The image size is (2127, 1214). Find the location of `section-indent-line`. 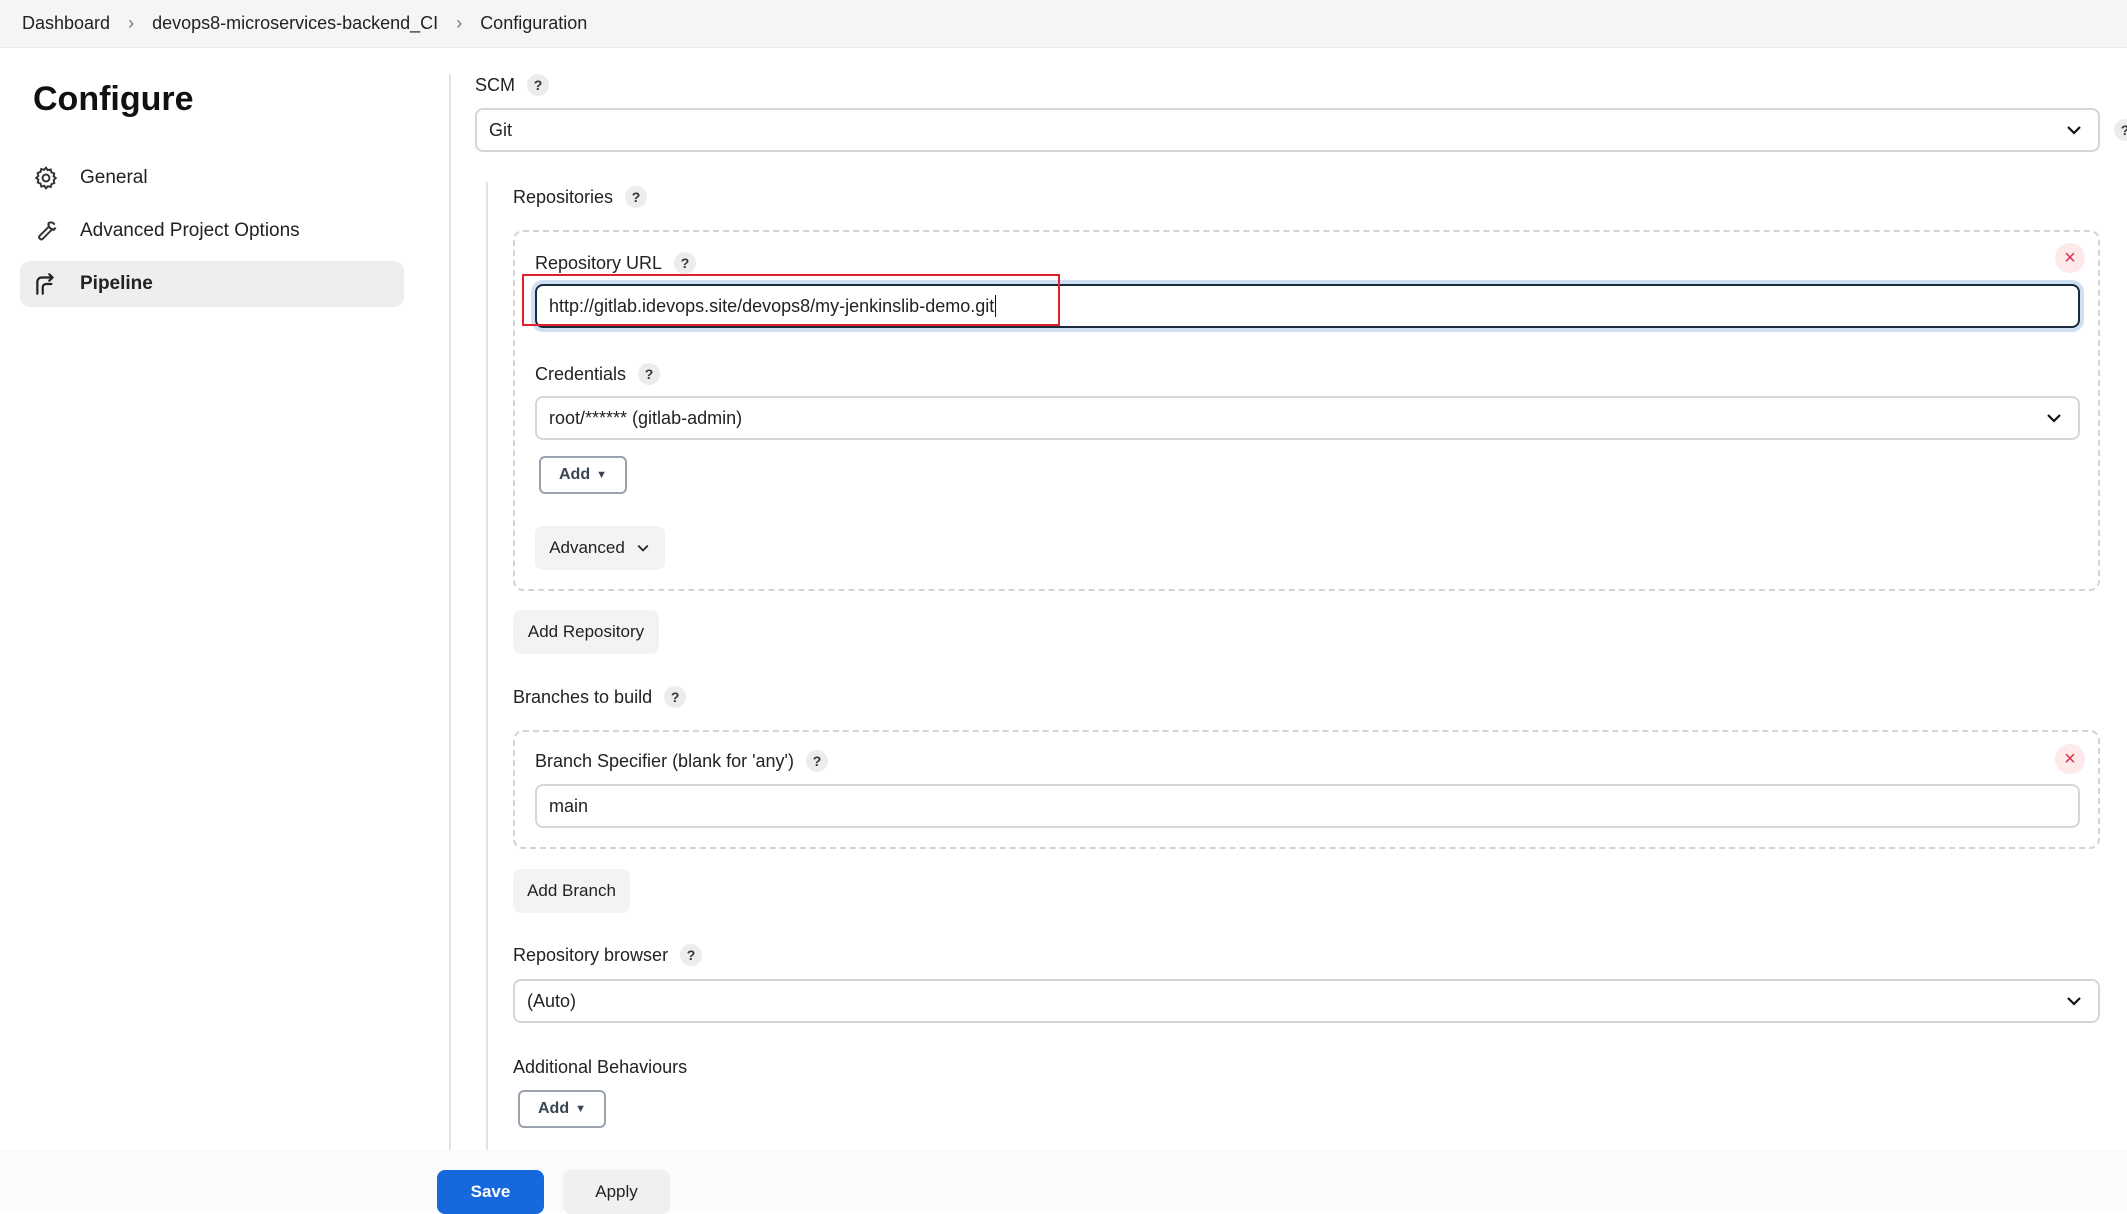

section-indent-line is located at coordinates (487, 672).